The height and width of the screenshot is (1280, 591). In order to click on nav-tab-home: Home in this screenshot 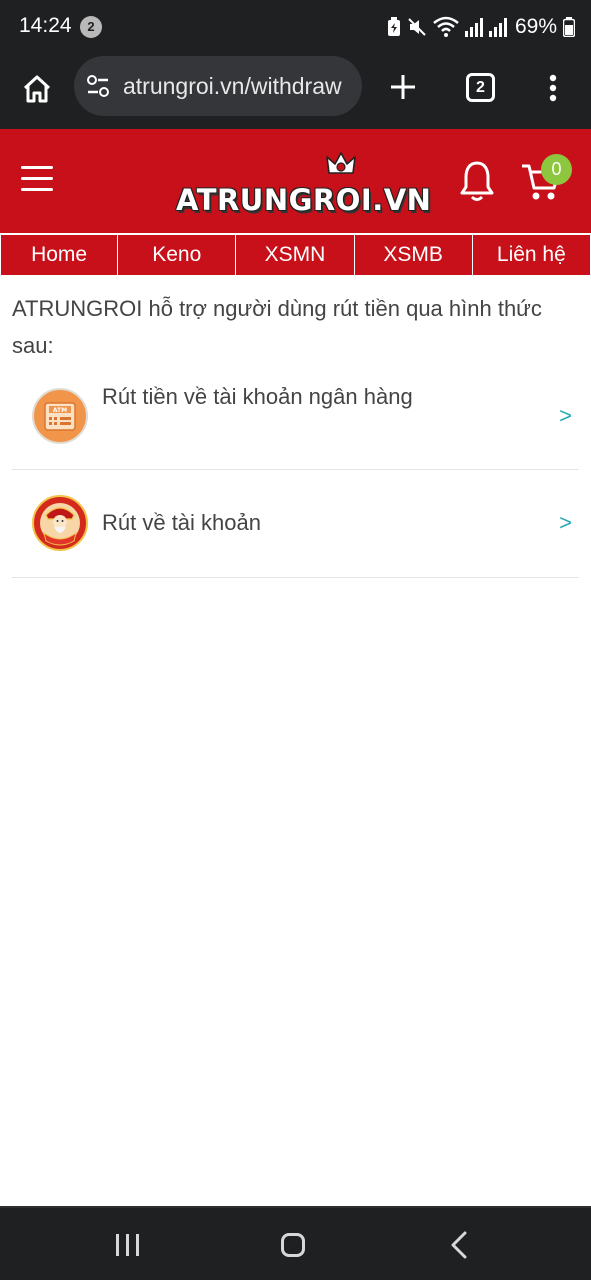, I will do `click(59, 255)`.